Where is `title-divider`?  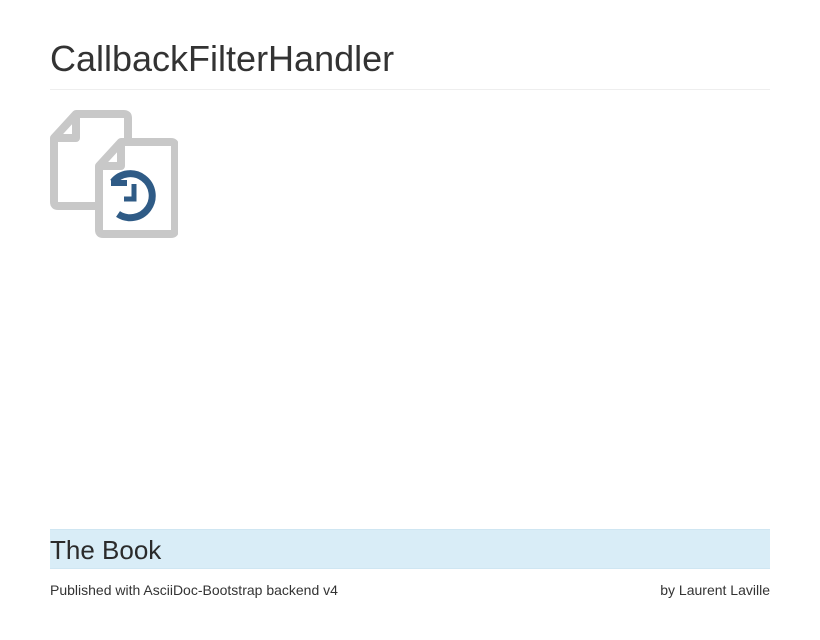
title-divider is located at coordinates (410, 89).